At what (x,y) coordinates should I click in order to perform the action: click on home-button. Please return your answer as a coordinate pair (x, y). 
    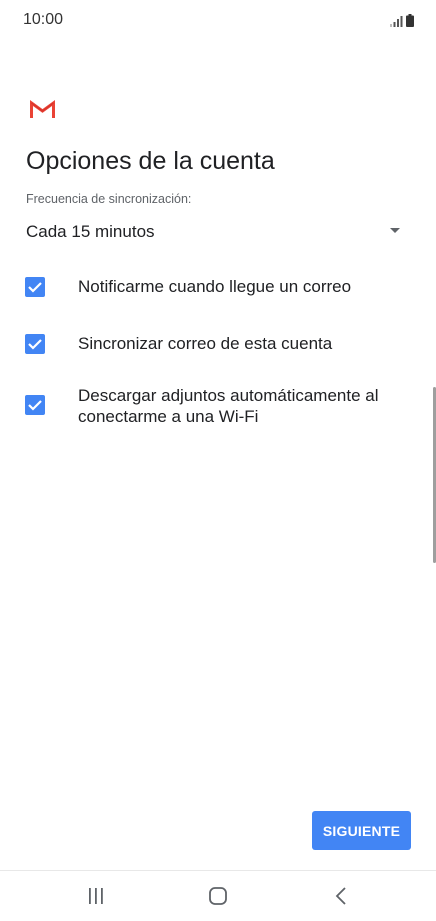
    Looking at the image, I should click on (218, 896).